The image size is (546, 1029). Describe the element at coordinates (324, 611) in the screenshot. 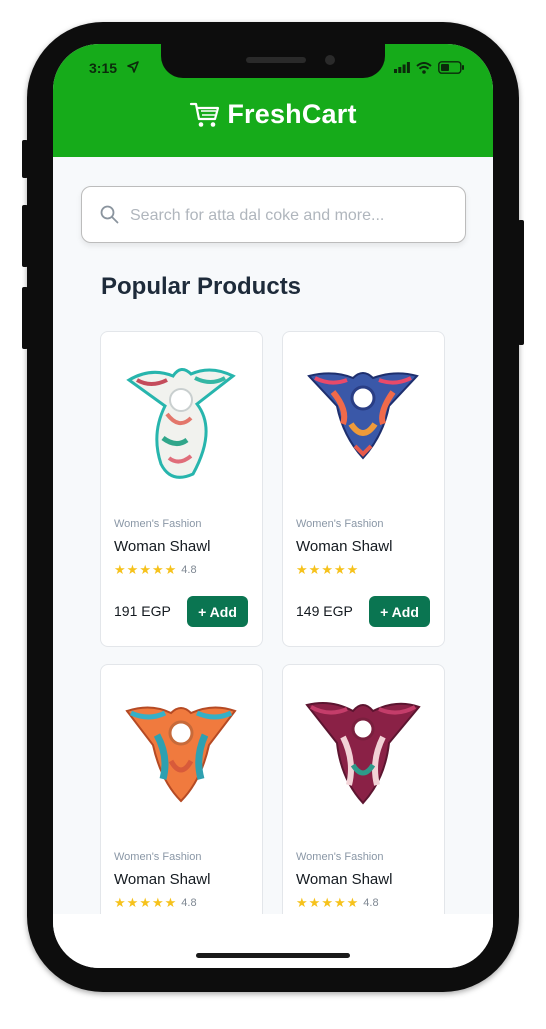

I see `product-price: 149 EGP` at that location.